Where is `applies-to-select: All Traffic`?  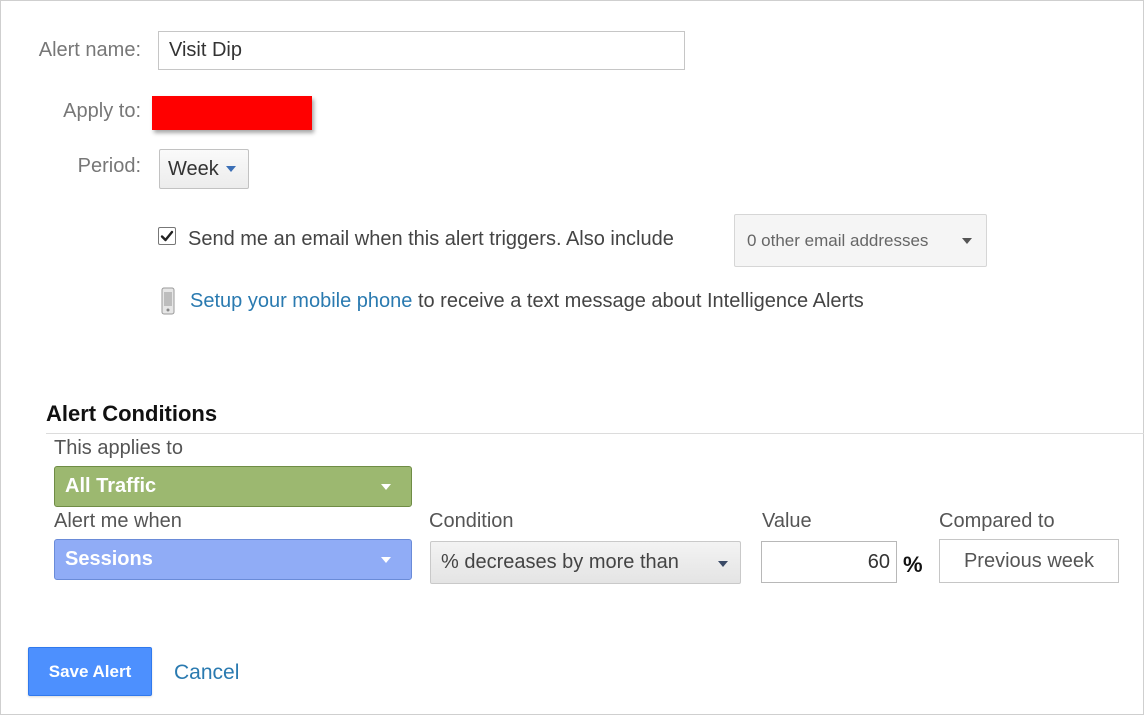 applies-to-select: All Traffic is located at coordinates (233, 486).